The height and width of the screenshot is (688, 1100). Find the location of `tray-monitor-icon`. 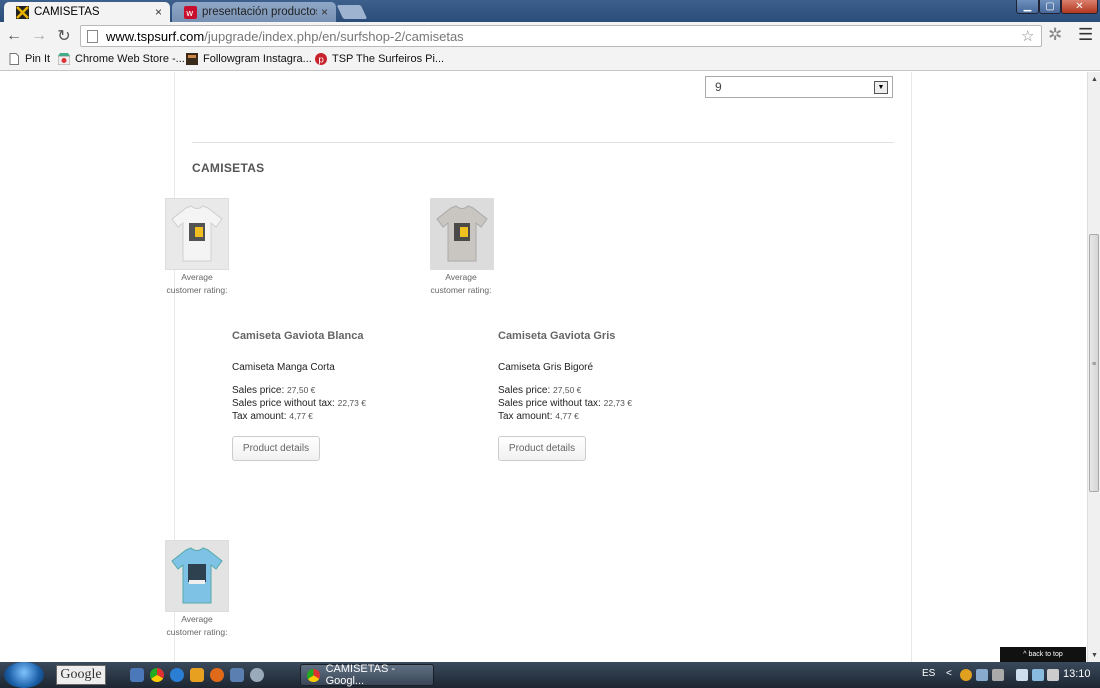

tray-monitor-icon is located at coordinates (982, 675).